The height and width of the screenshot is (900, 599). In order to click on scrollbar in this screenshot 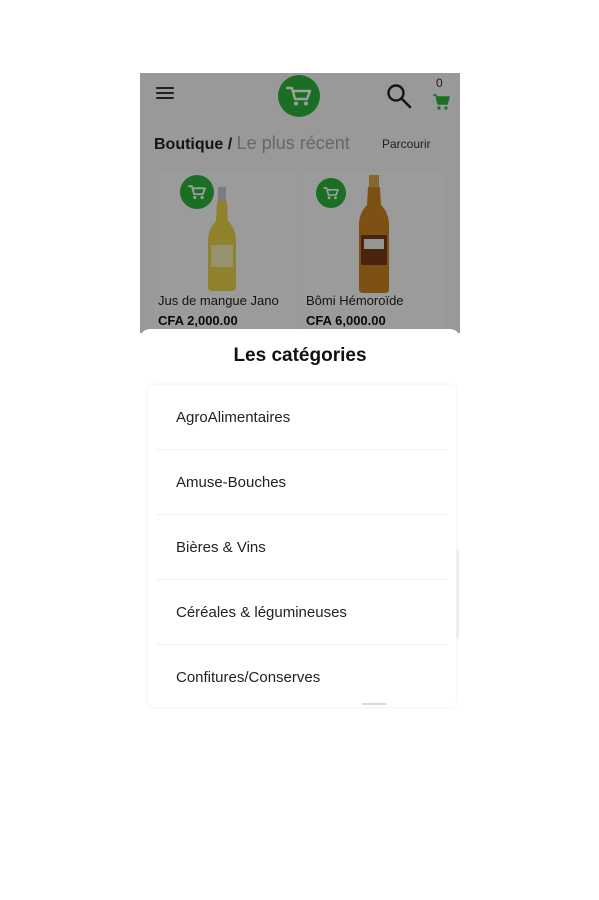, I will do `click(457, 594)`.